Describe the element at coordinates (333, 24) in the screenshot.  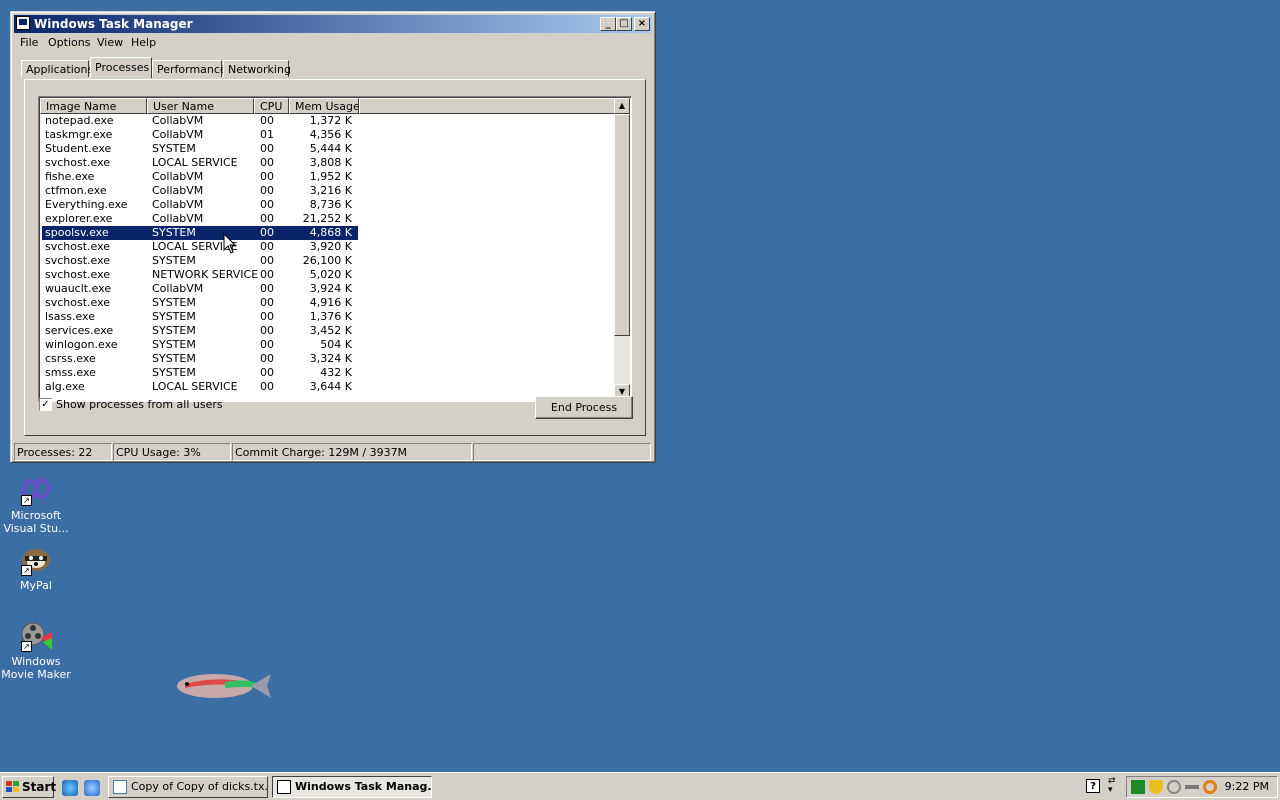
I see `title-bar: Windows Task Manager _ □ ×` at that location.